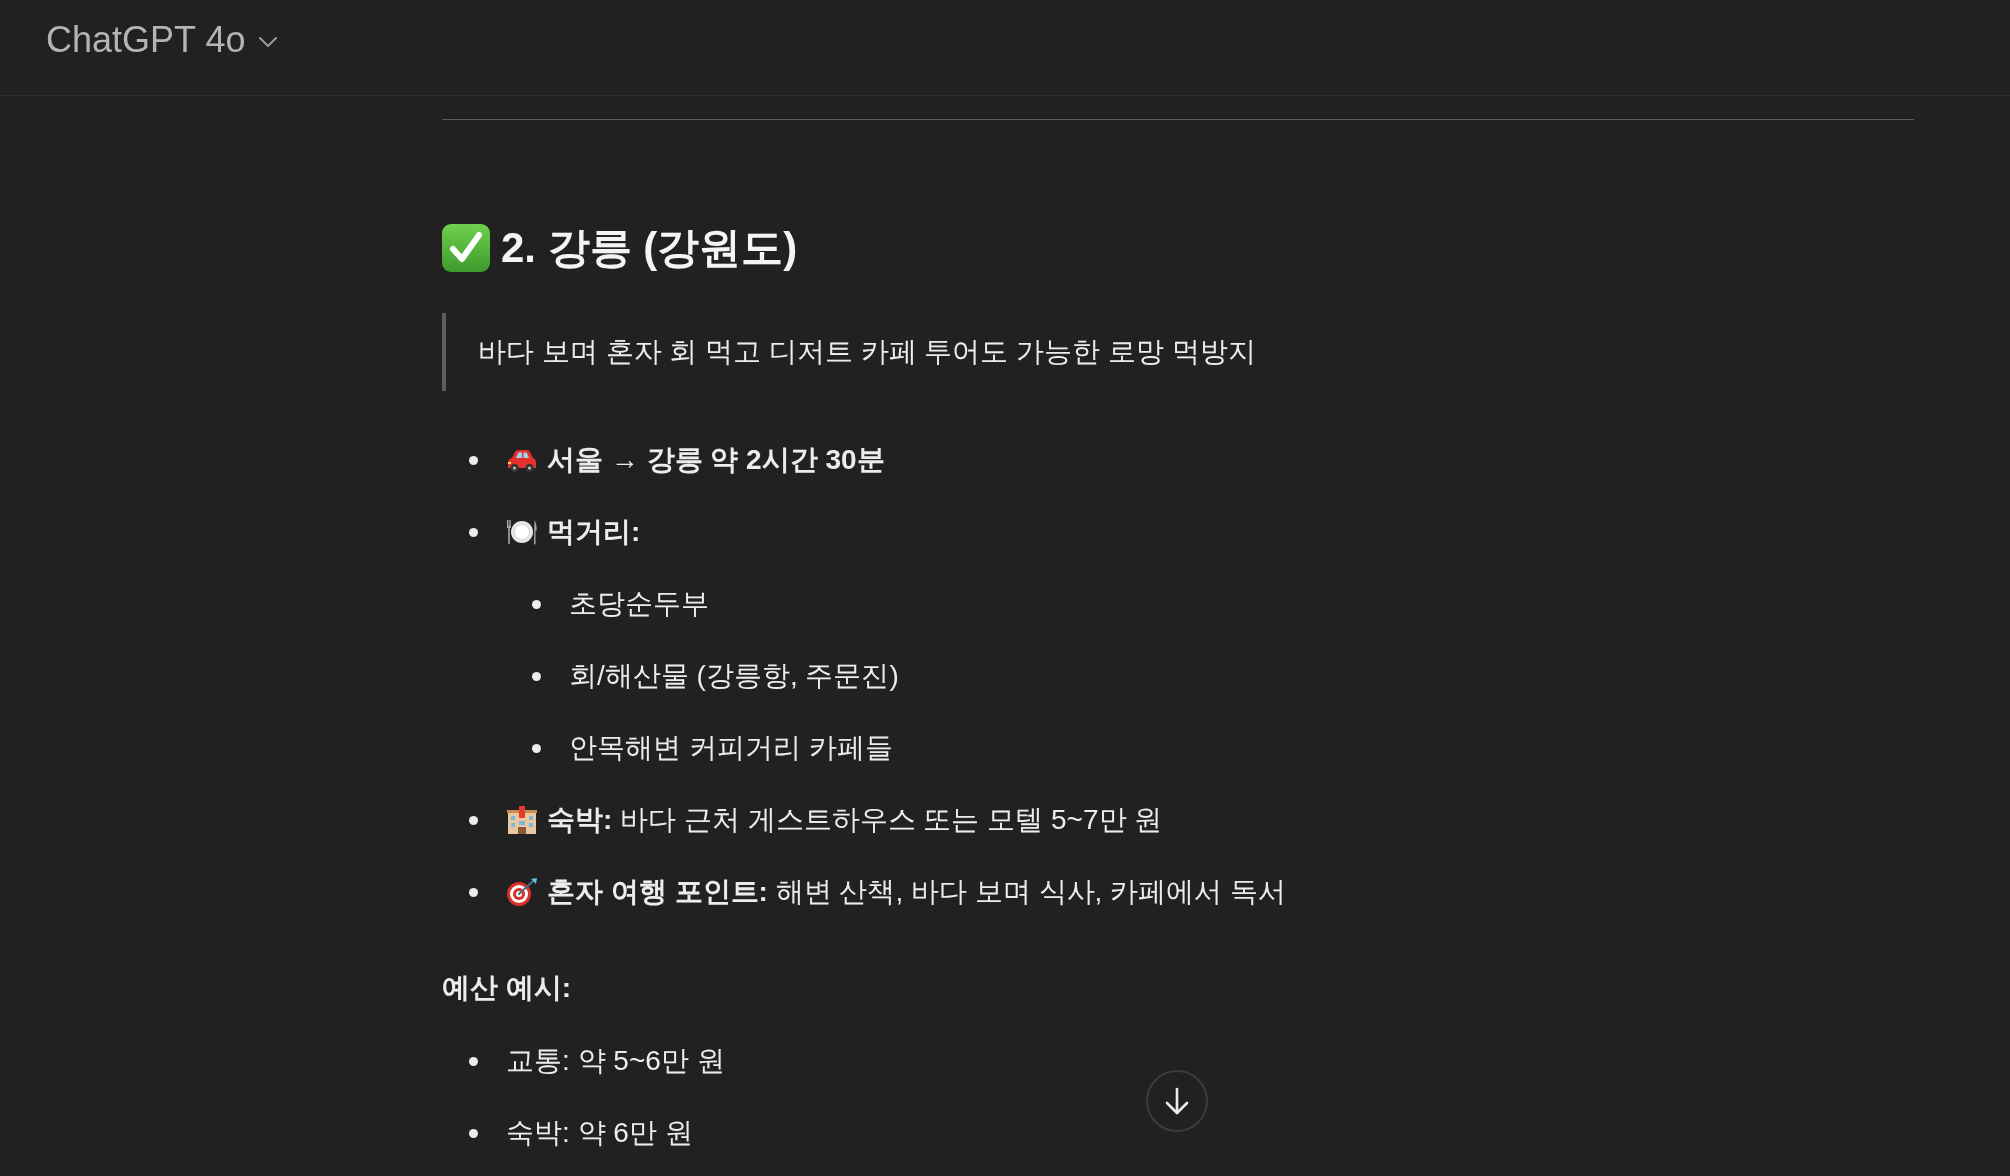  I want to click on section-heading: 2. 강릉 (강원도), so click(649, 248).